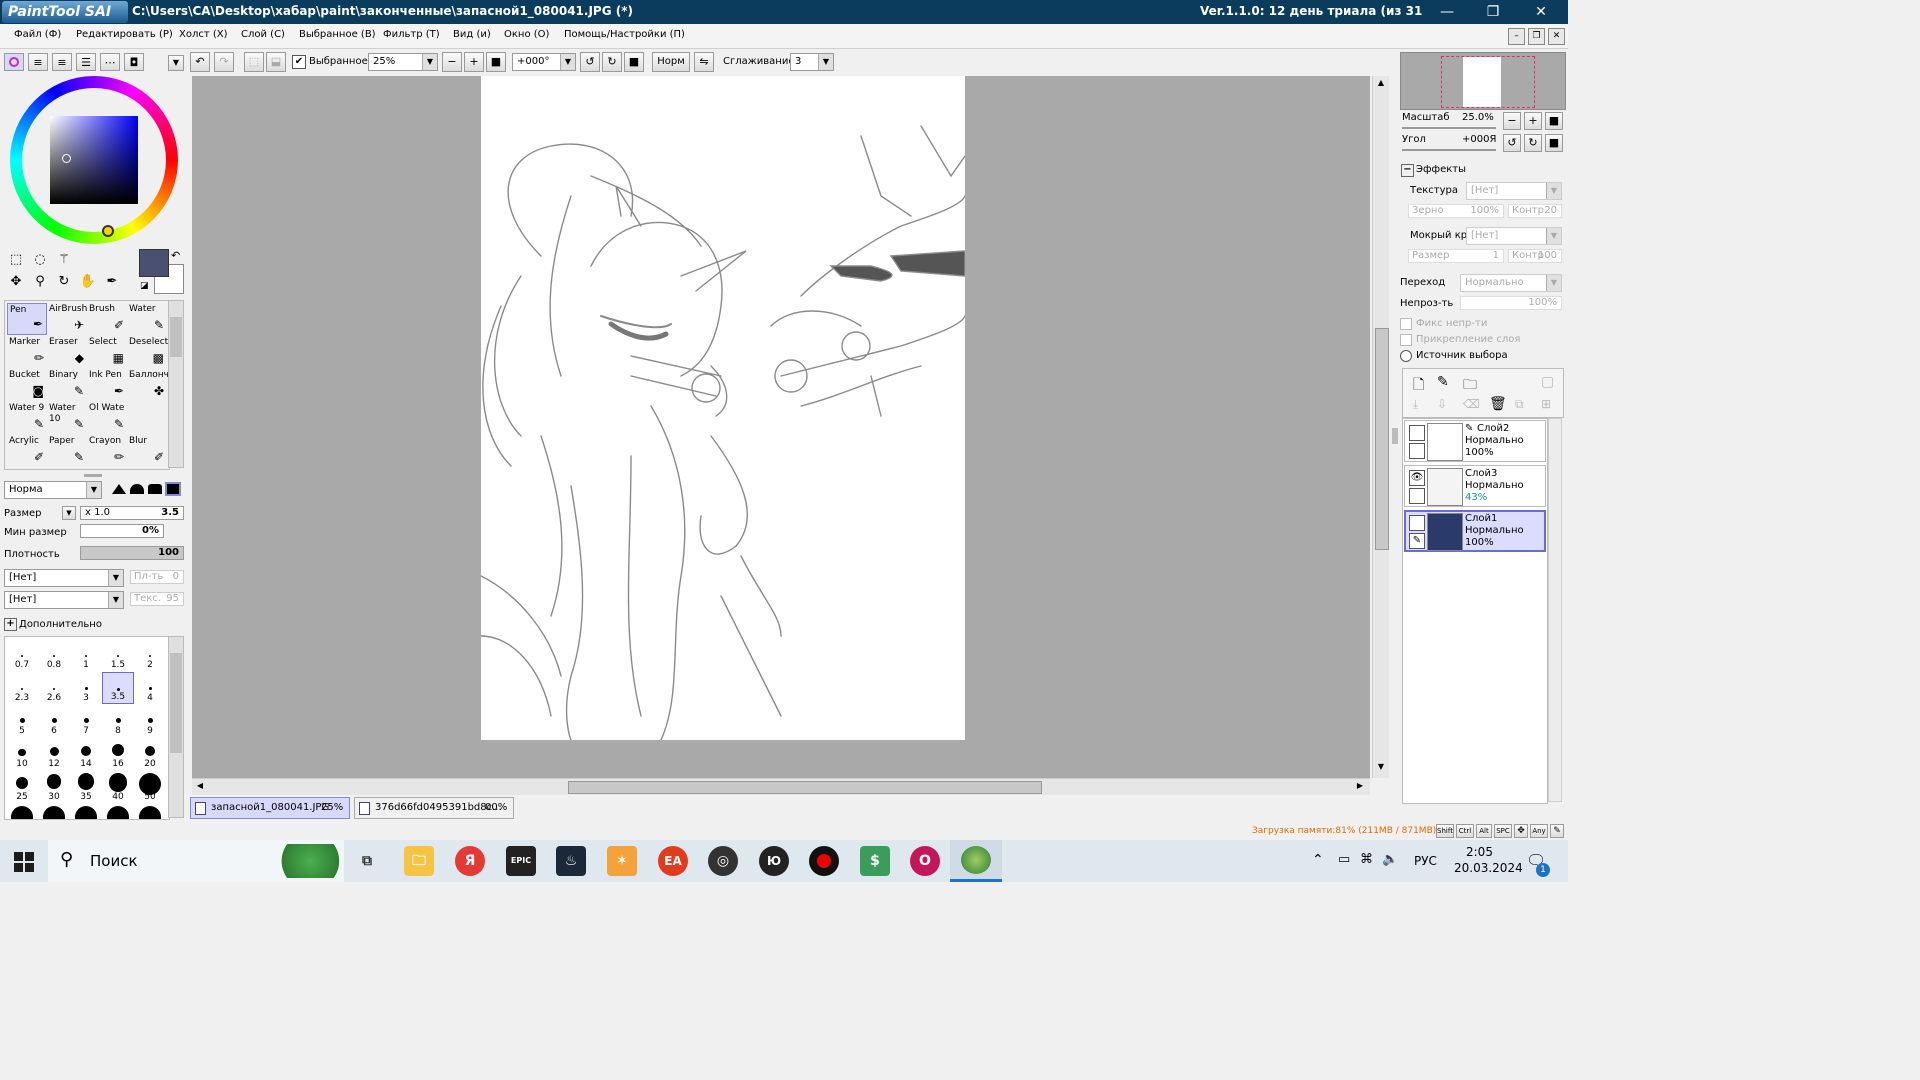 The height and width of the screenshot is (1080, 1920). What do you see at coordinates (1493, 12) in the screenshot?
I see `maximize-button: ❐` at bounding box center [1493, 12].